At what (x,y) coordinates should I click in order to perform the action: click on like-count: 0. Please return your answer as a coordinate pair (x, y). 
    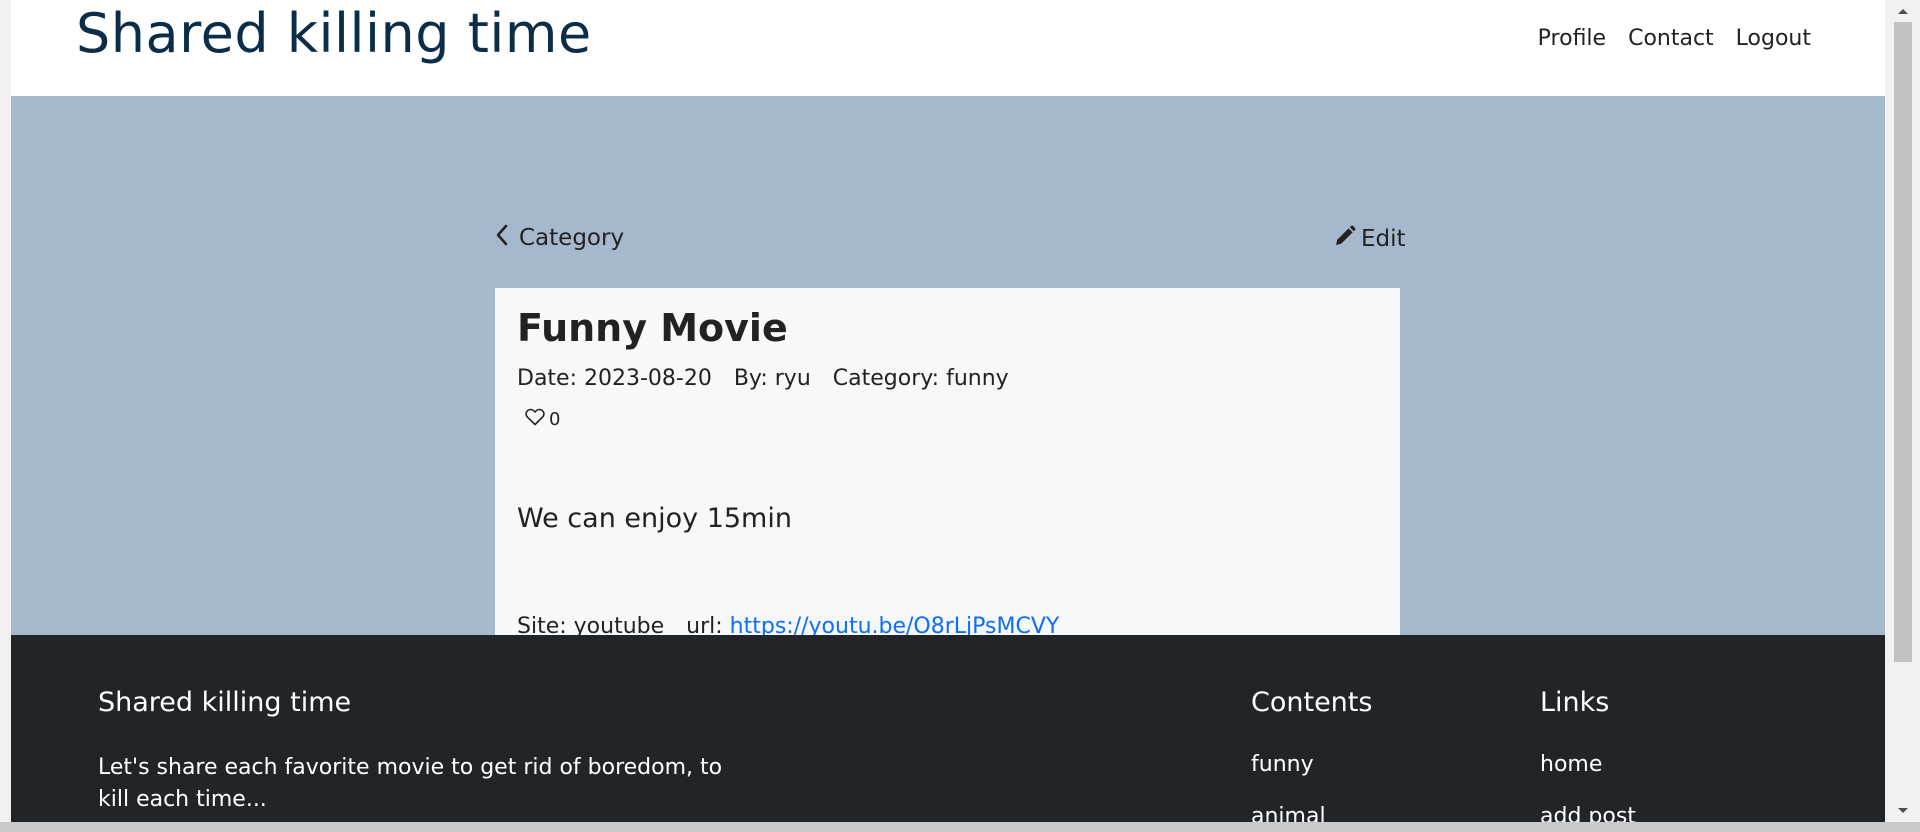
    Looking at the image, I should click on (555, 419).